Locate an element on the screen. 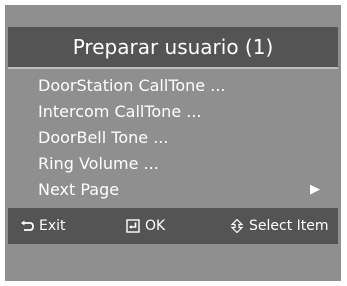 The width and height of the screenshot is (347, 286). select-item-hint: Select Item is located at coordinates (279, 226).